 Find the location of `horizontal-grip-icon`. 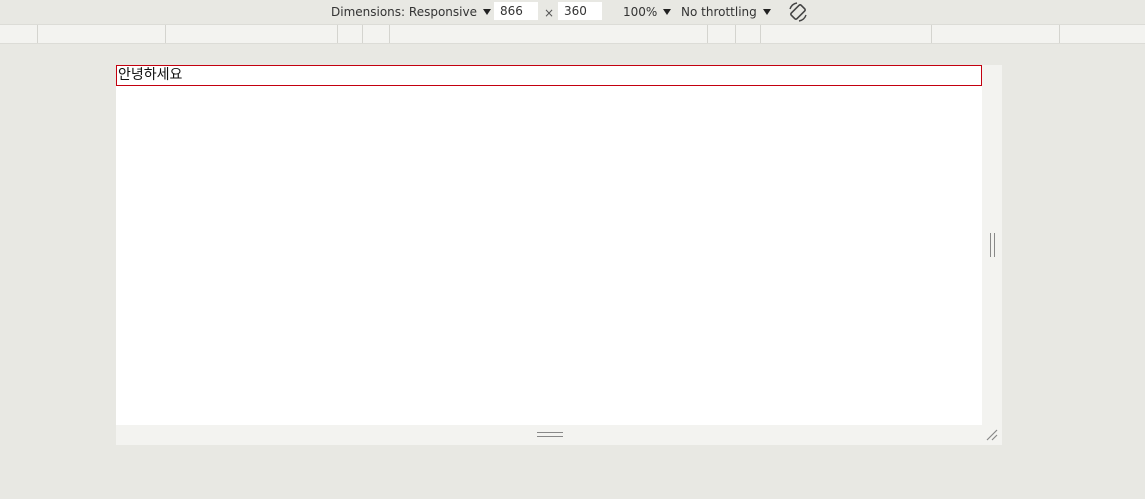

horizontal-grip-icon is located at coordinates (550, 434).